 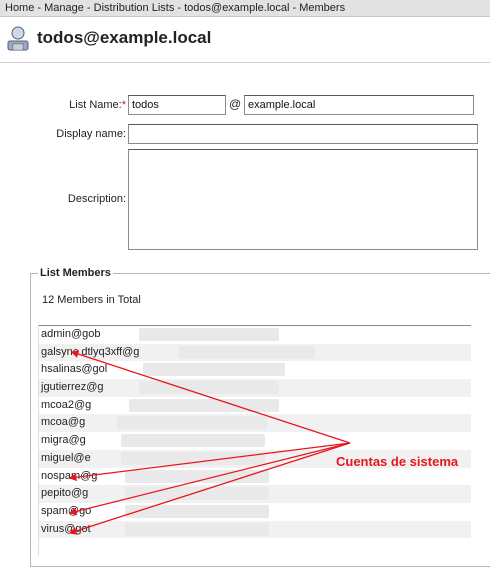 I want to click on member-email: miguel@e, so click(x=66, y=457).